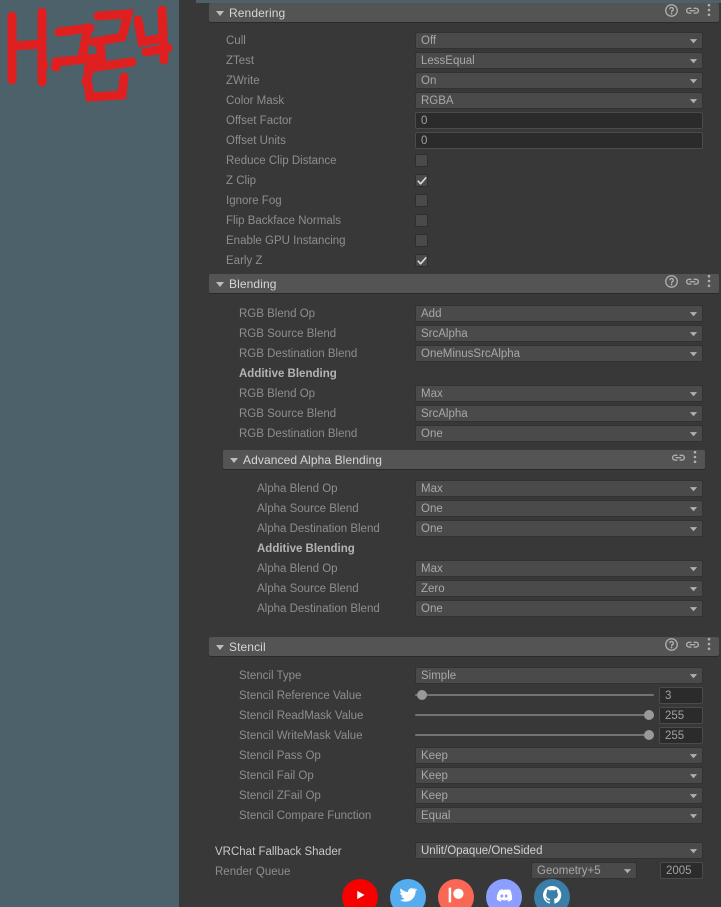  What do you see at coordinates (552, 893) in the screenshot?
I see `social-link-github` at bounding box center [552, 893].